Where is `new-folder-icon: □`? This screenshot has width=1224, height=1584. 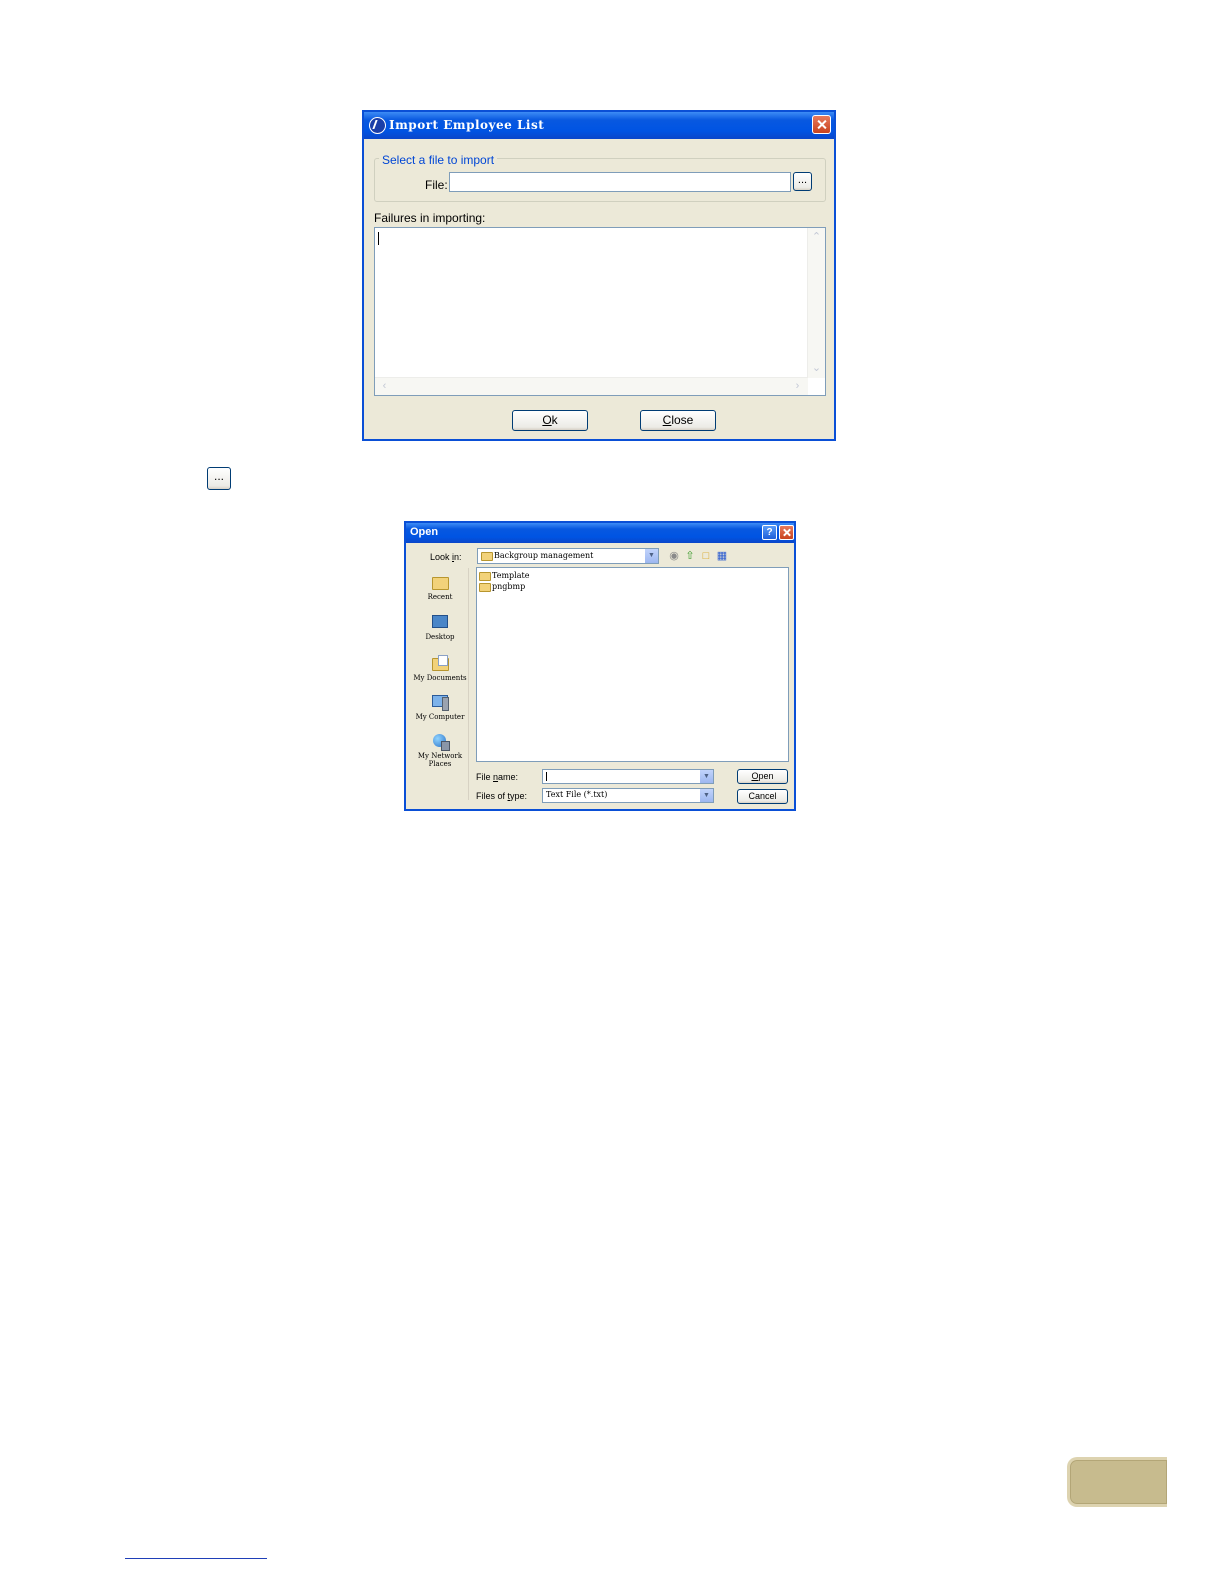
new-folder-icon: □ is located at coordinates (706, 556).